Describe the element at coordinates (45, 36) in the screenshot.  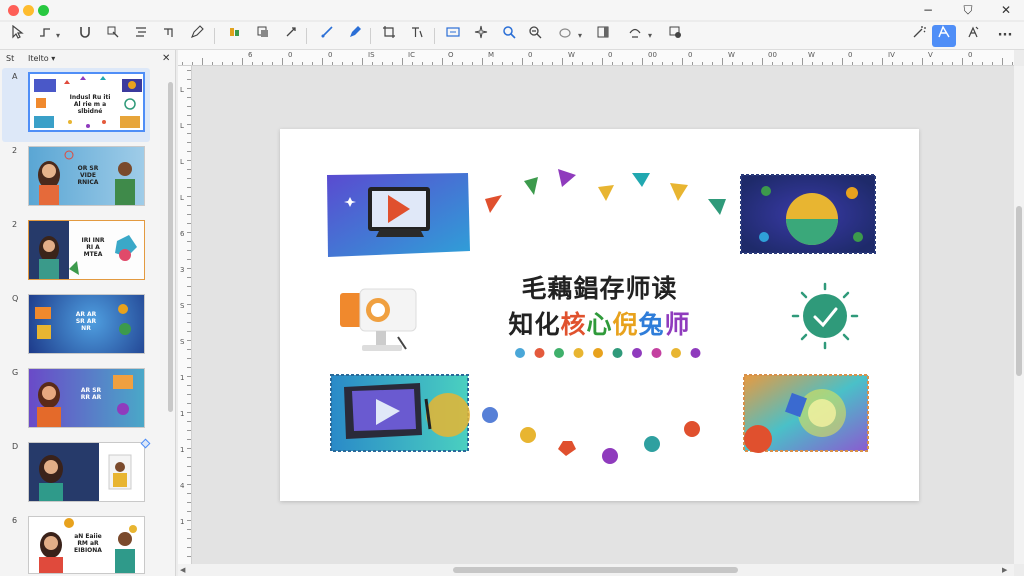
I see `connector-tool-icon` at that location.